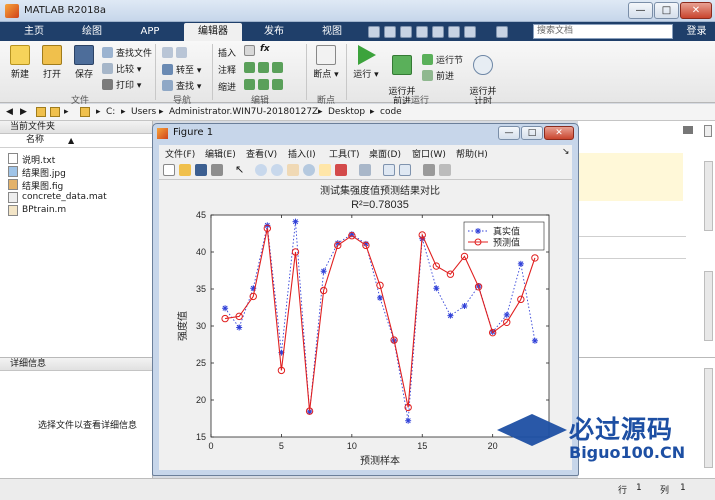 This screenshot has height=500, width=715. What do you see at coordinates (374, 32) in the screenshot?
I see `save-quick-icon` at bounding box center [374, 32].